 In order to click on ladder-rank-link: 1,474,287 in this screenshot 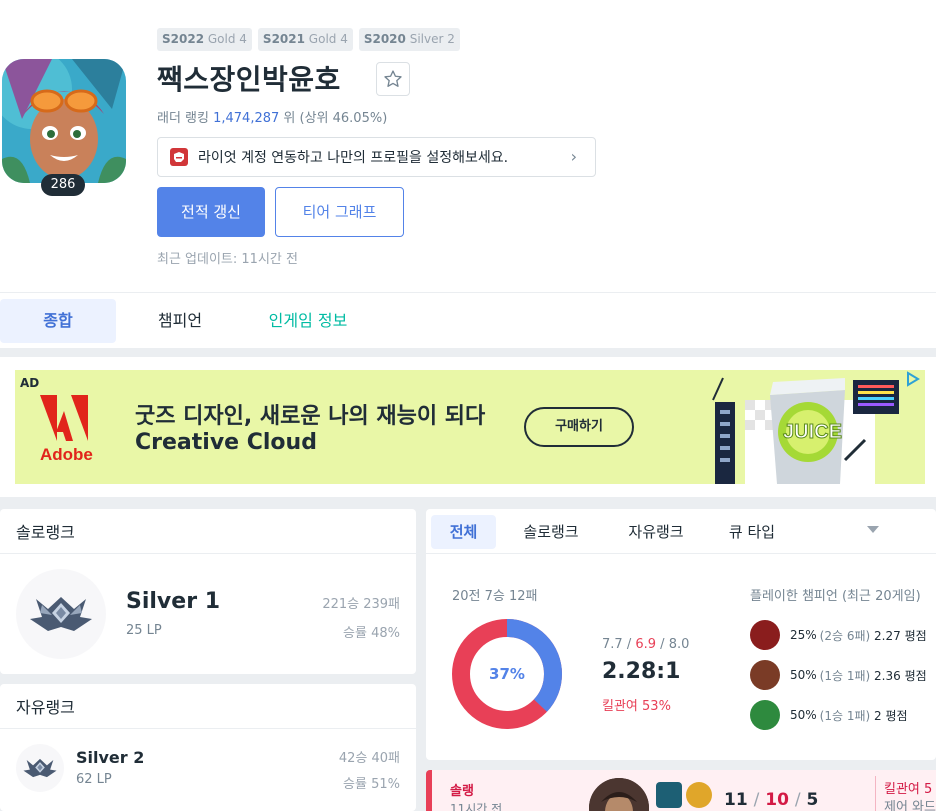, I will do `click(246, 118)`.